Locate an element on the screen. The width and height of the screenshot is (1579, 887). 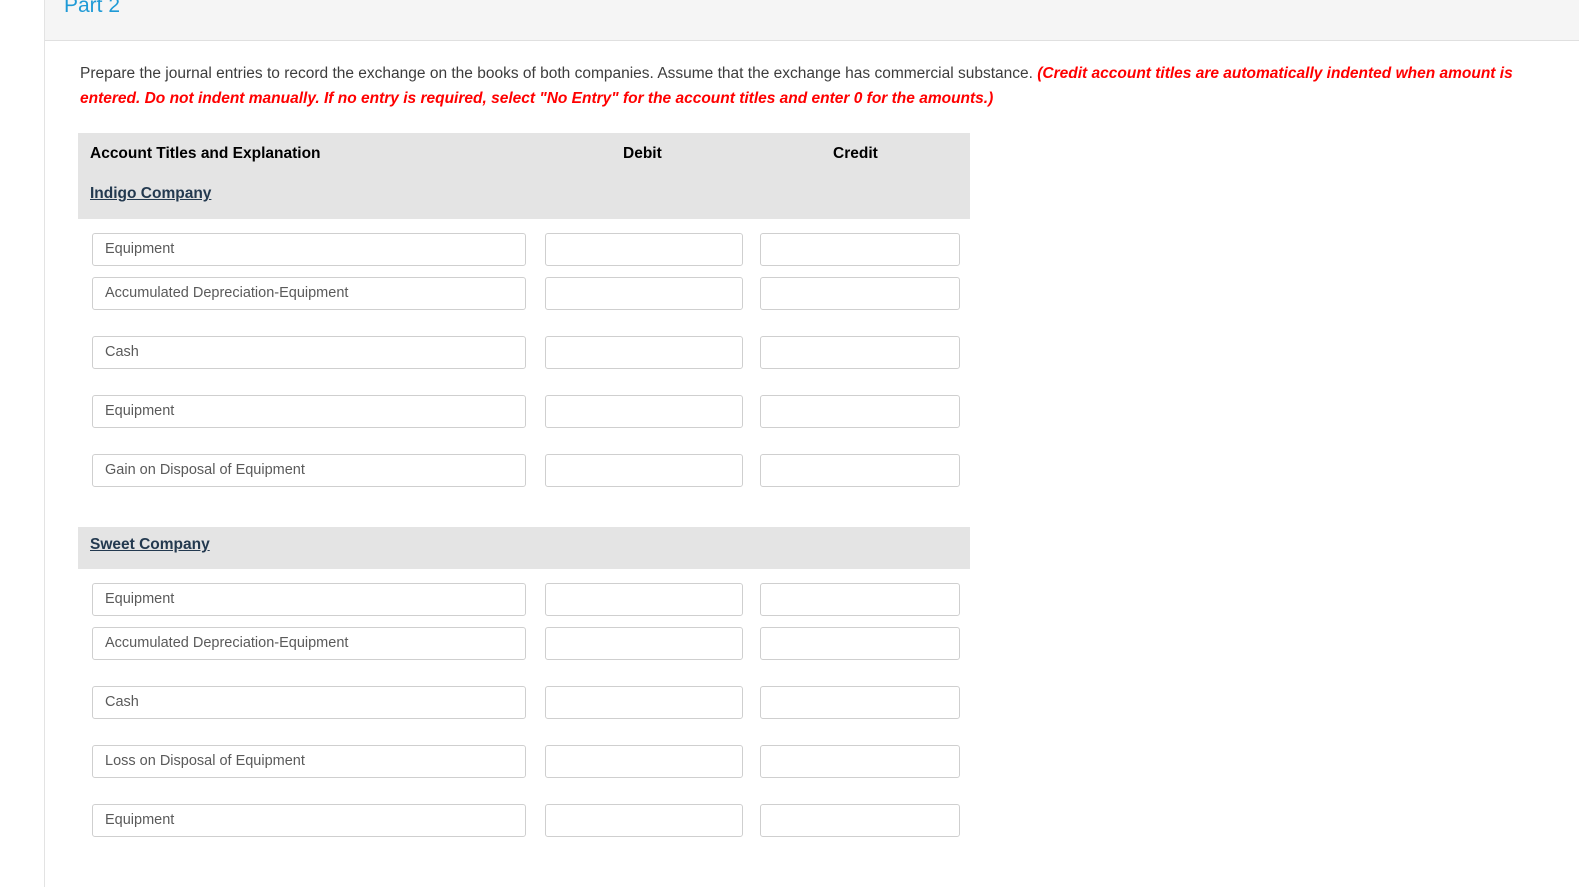
section-header-indigo-company: Indigo Company is located at coordinates (151, 193).